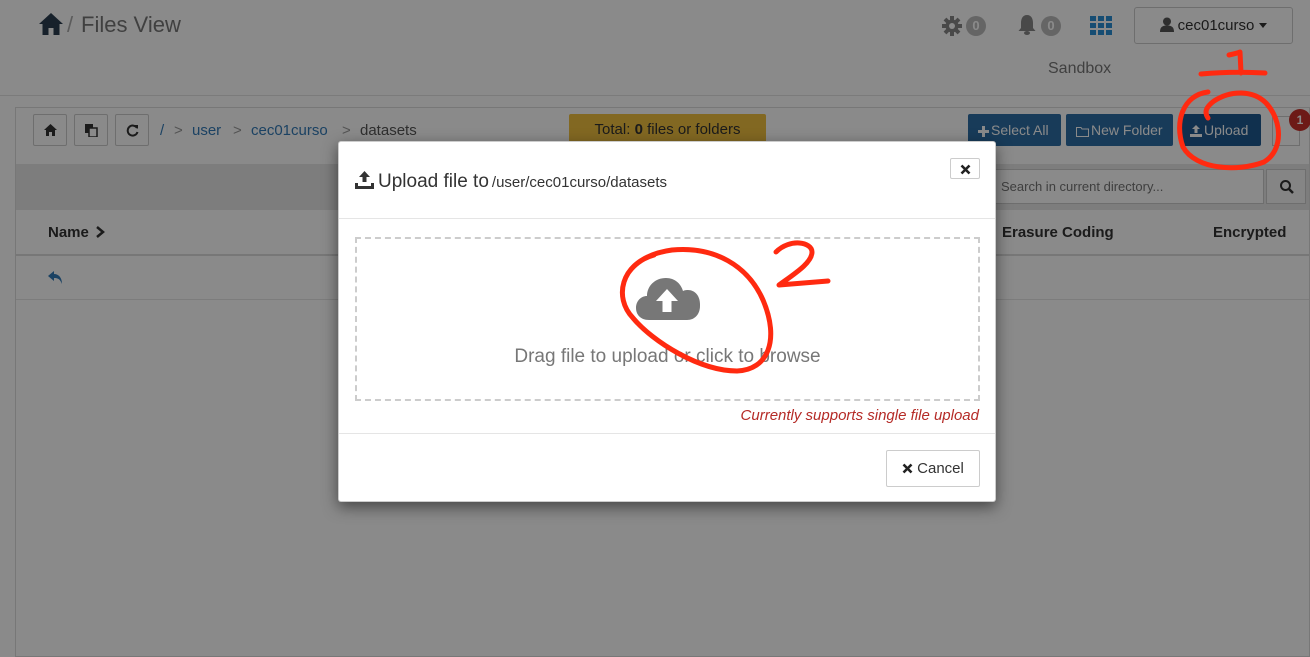 This screenshot has width=1310, height=657. I want to click on dropzone-instructions: Drag file to upload or click to browse, so click(667, 356).